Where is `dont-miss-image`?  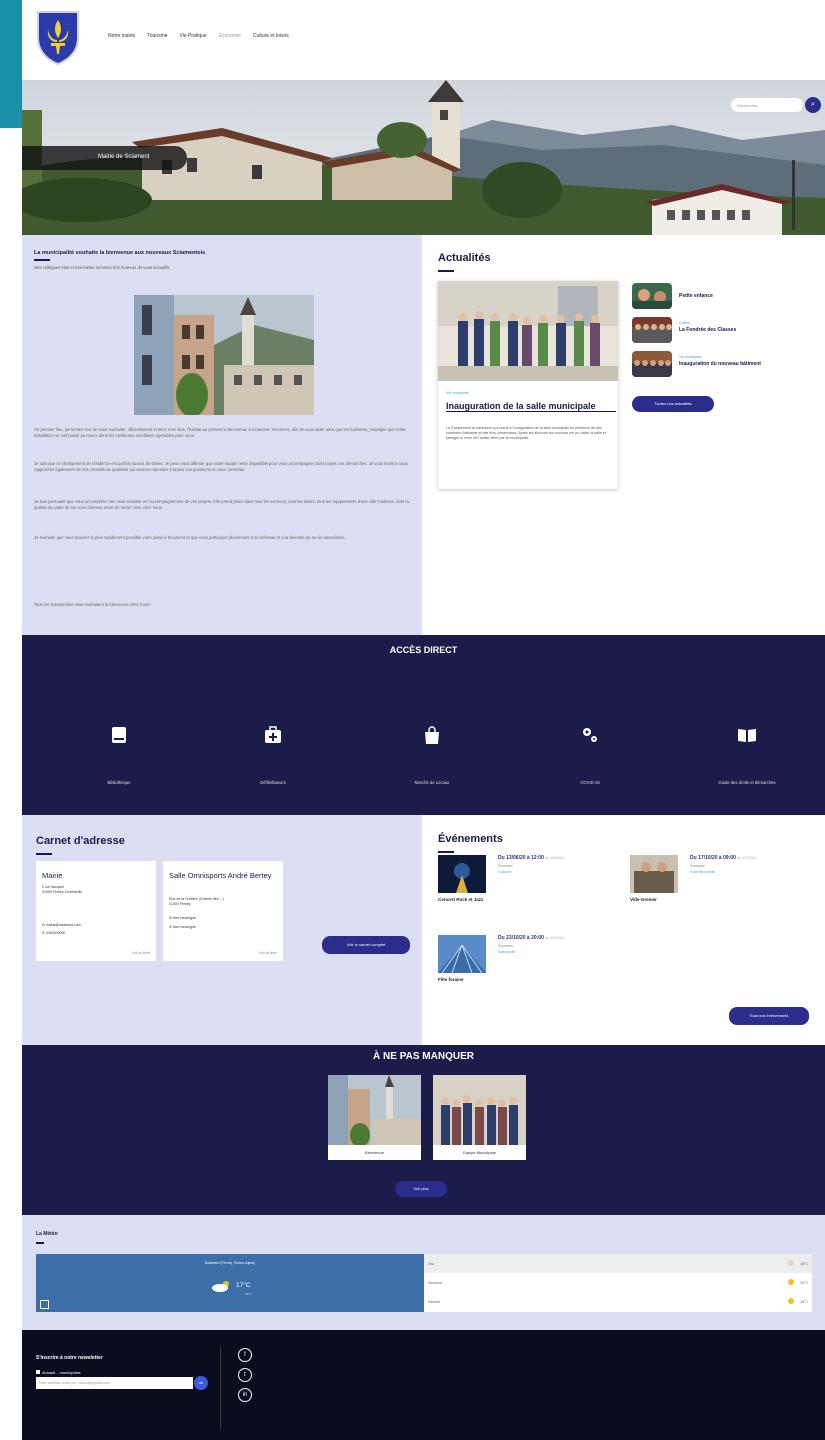 dont-miss-image is located at coordinates (374, 1110).